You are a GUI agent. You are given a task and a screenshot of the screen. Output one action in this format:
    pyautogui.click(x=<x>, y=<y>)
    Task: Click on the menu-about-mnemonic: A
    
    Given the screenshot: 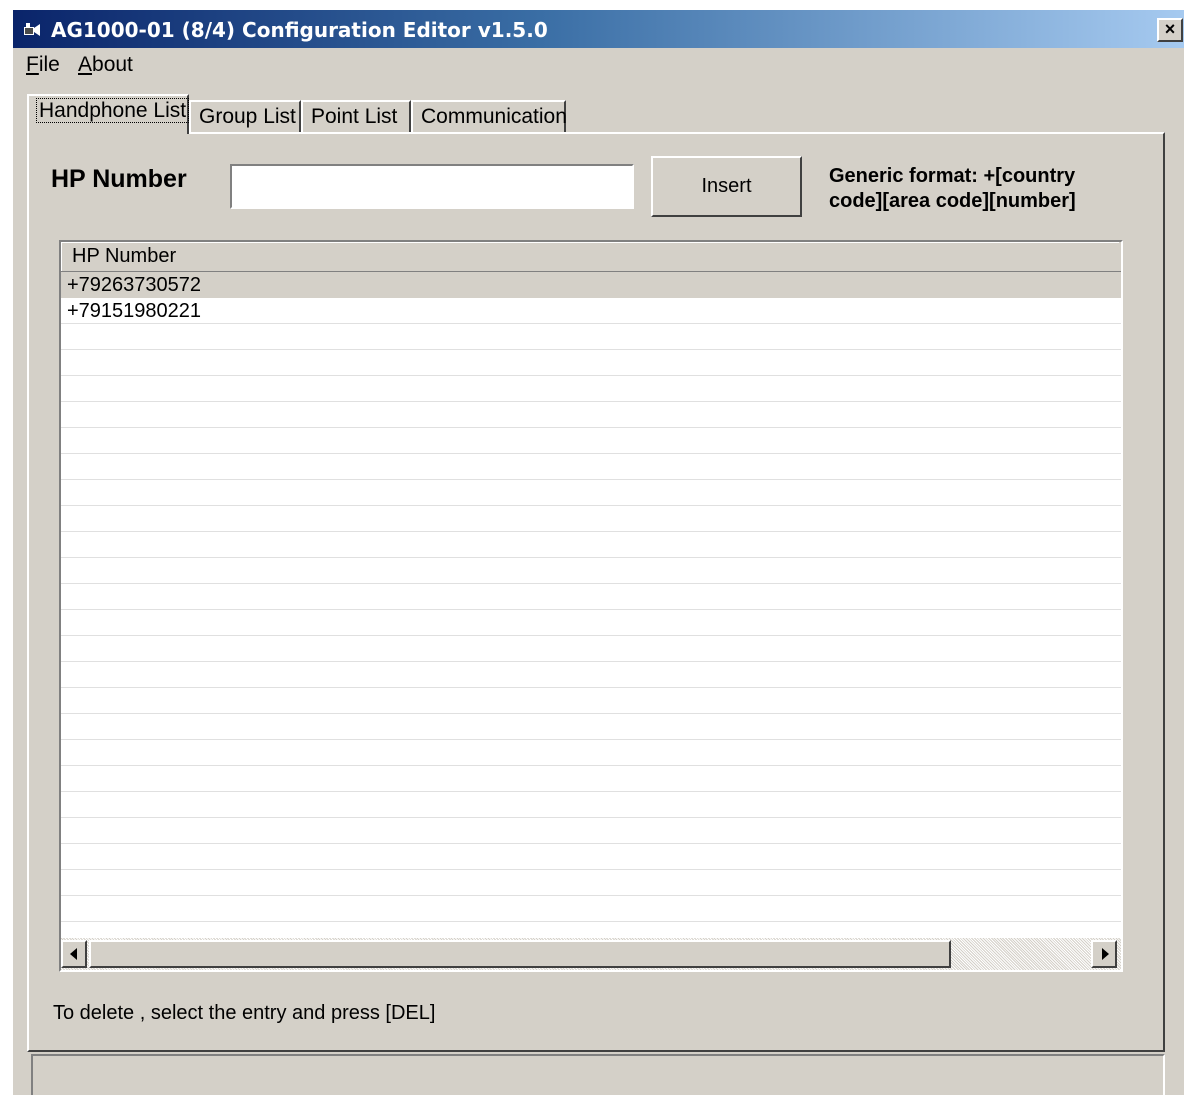 What is the action you would take?
    pyautogui.click(x=85, y=64)
    